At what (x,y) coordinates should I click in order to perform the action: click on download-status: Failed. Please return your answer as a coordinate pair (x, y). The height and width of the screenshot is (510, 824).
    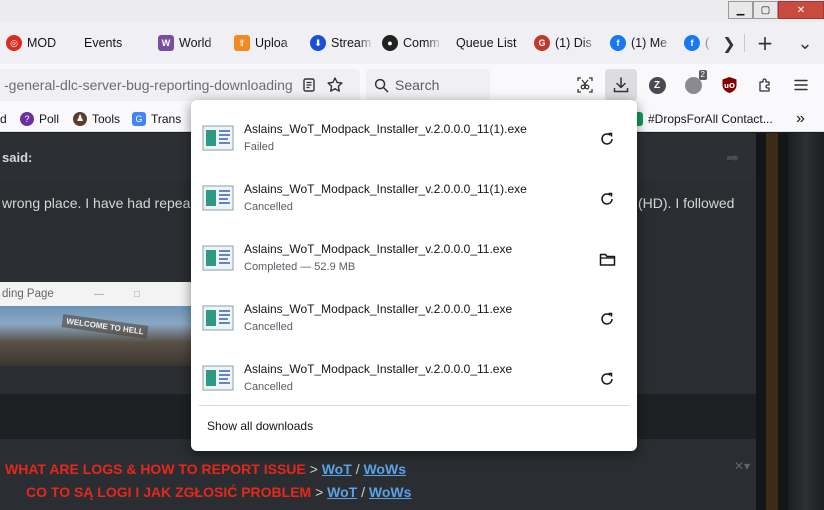
    Looking at the image, I should click on (259, 147).